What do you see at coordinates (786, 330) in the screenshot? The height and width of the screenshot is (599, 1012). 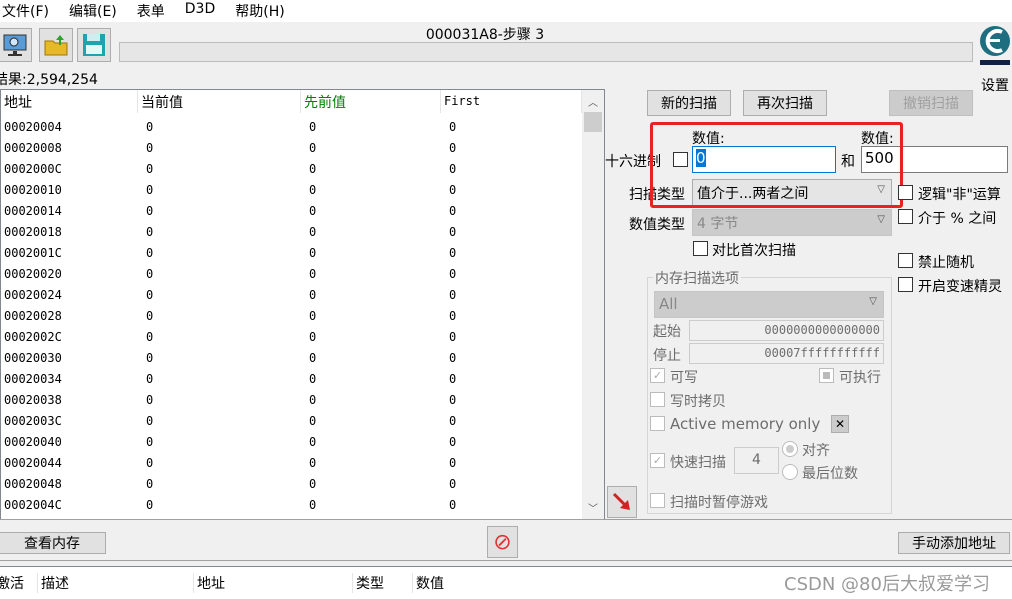 I see `start-address-input: 0000000000000000` at bounding box center [786, 330].